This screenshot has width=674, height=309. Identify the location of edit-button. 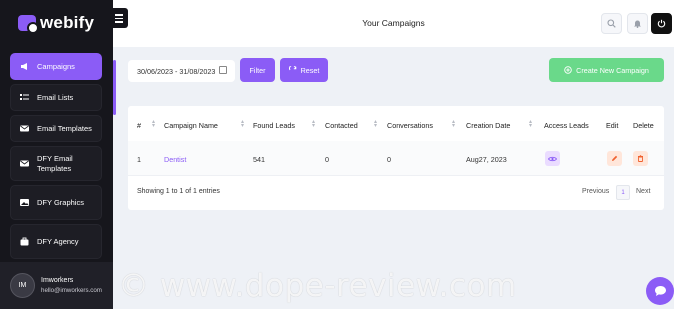
(614, 158).